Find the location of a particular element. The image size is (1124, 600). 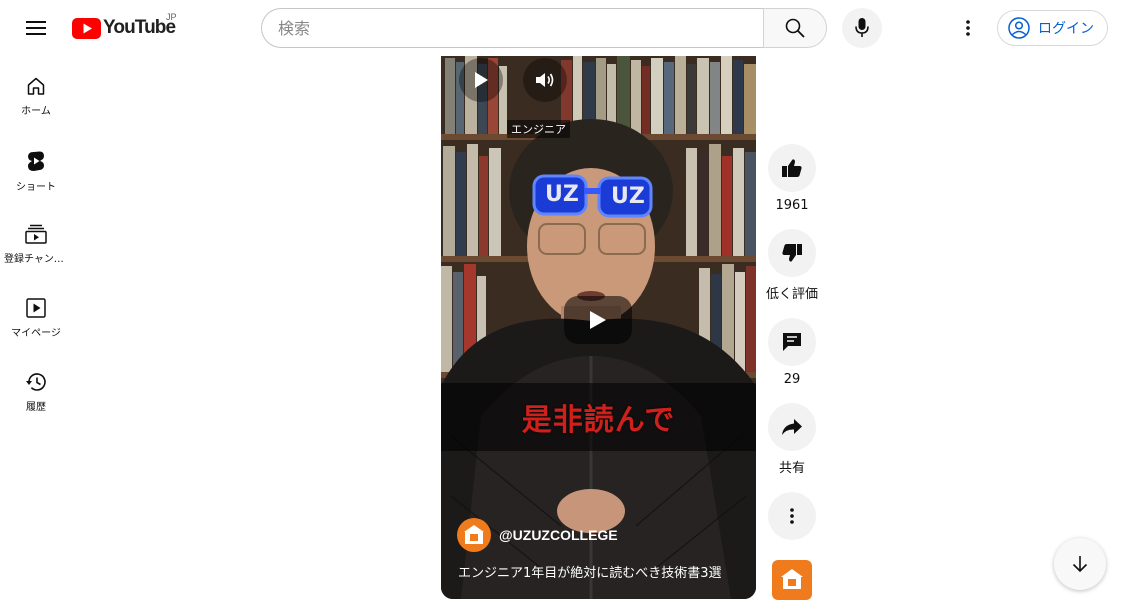

share-button is located at coordinates (792, 427).